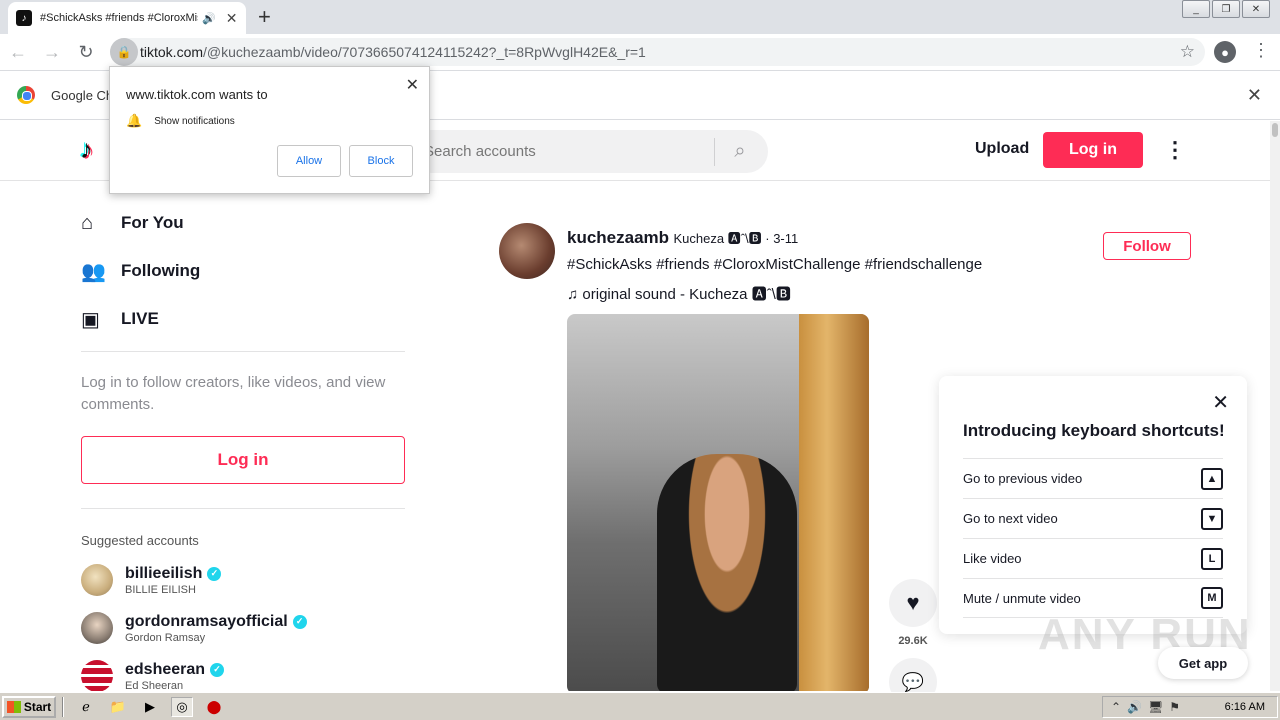 This screenshot has height=720, width=1280. Describe the element at coordinates (1254, 95) in the screenshot. I see `infobar-close-icon: ✕` at that location.